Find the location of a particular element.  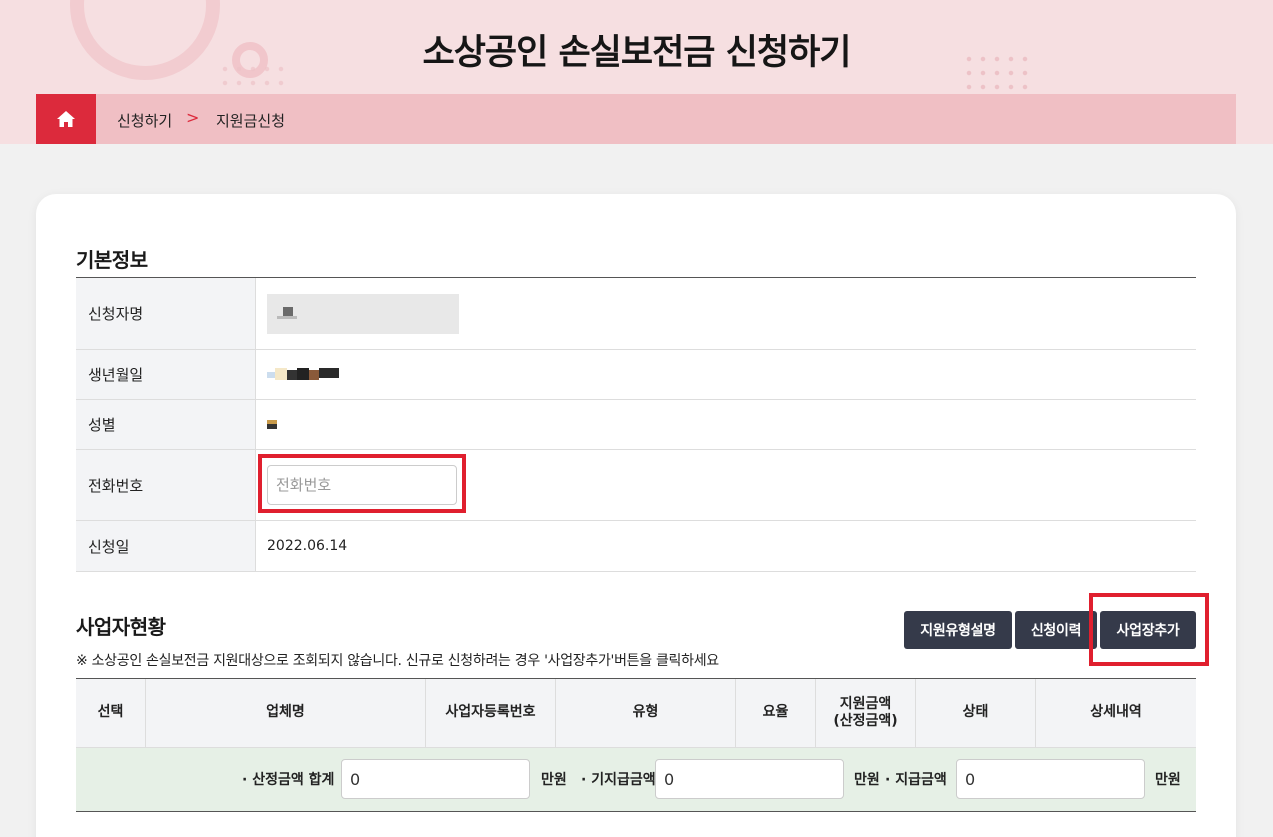

calc-total-label: · 산정금액 합계 is located at coordinates (288, 780).